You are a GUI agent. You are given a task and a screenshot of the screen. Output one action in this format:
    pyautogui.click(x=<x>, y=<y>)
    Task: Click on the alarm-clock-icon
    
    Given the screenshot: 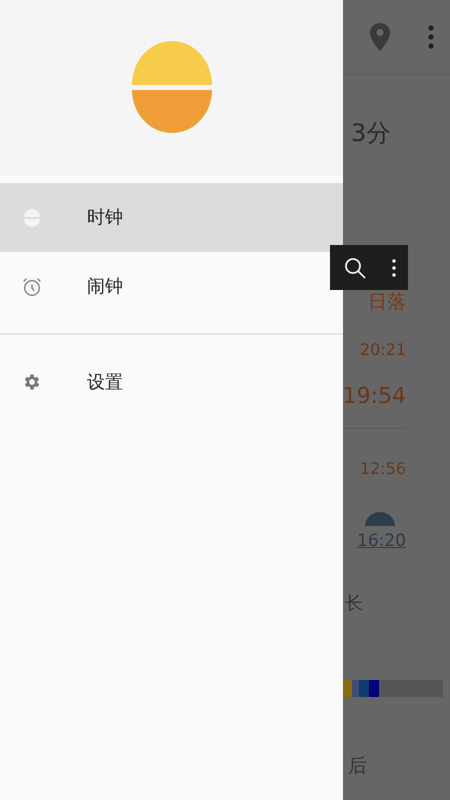 What is the action you would take?
    pyautogui.click(x=32, y=287)
    